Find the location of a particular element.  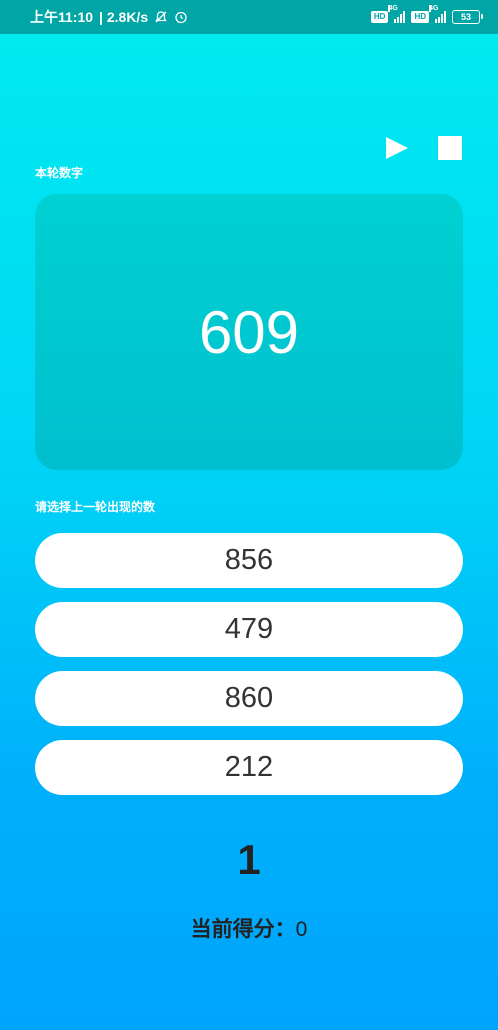

score-display: 当前得分：0 is located at coordinates (249, 928).